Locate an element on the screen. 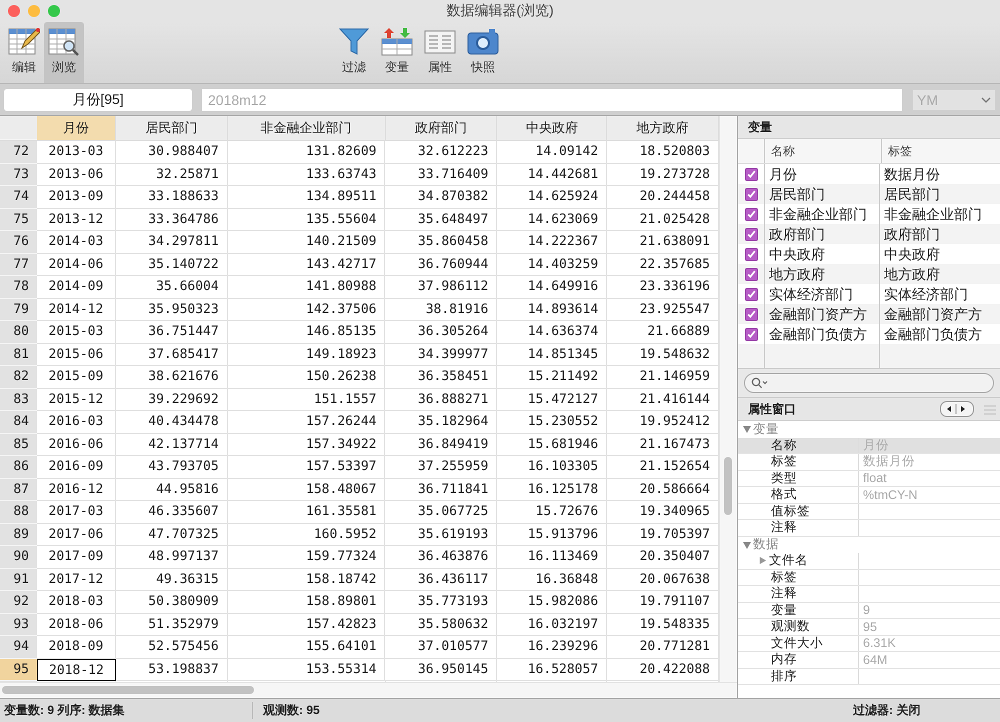 This screenshot has height=722, width=1000. vertical-scrollbar-thumb is located at coordinates (728, 486).